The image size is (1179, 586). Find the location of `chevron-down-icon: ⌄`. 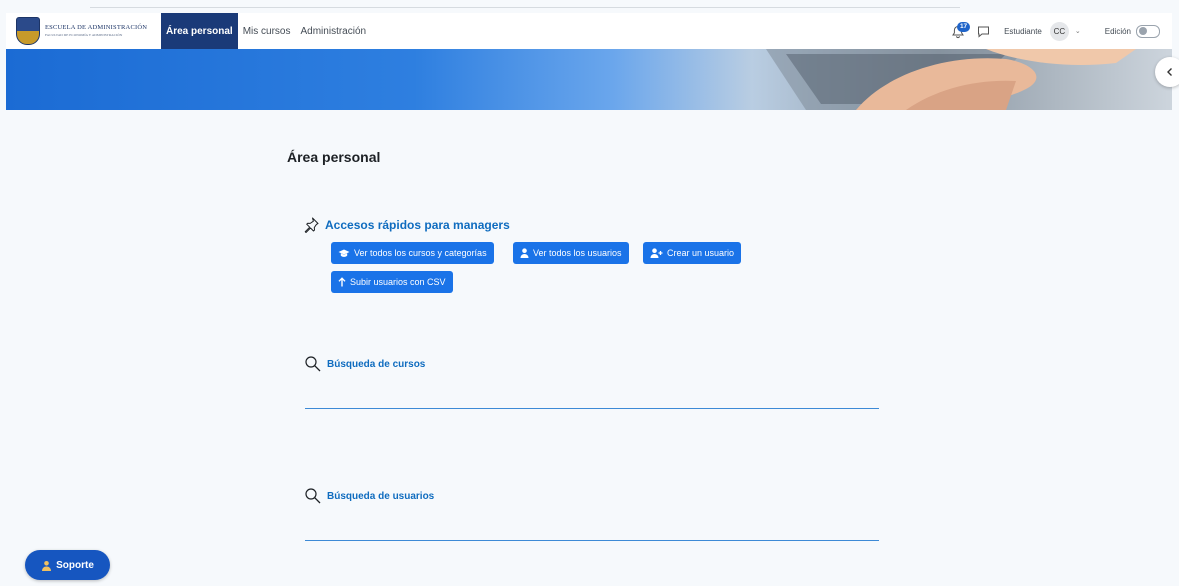

chevron-down-icon: ⌄ is located at coordinates (1078, 31).